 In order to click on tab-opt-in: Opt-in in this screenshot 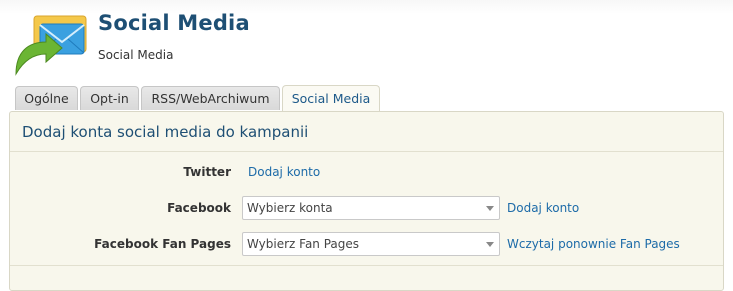, I will do `click(109, 98)`.